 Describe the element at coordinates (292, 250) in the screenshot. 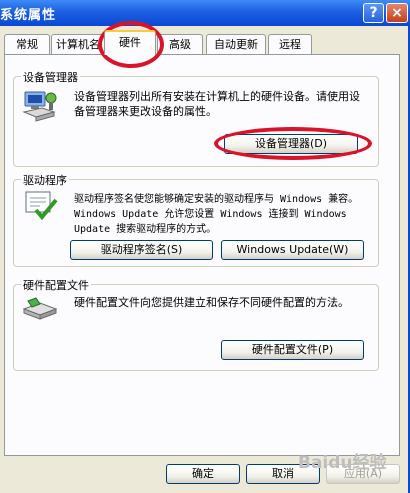

I see `windows-update-button: Windows Update(W)` at that location.